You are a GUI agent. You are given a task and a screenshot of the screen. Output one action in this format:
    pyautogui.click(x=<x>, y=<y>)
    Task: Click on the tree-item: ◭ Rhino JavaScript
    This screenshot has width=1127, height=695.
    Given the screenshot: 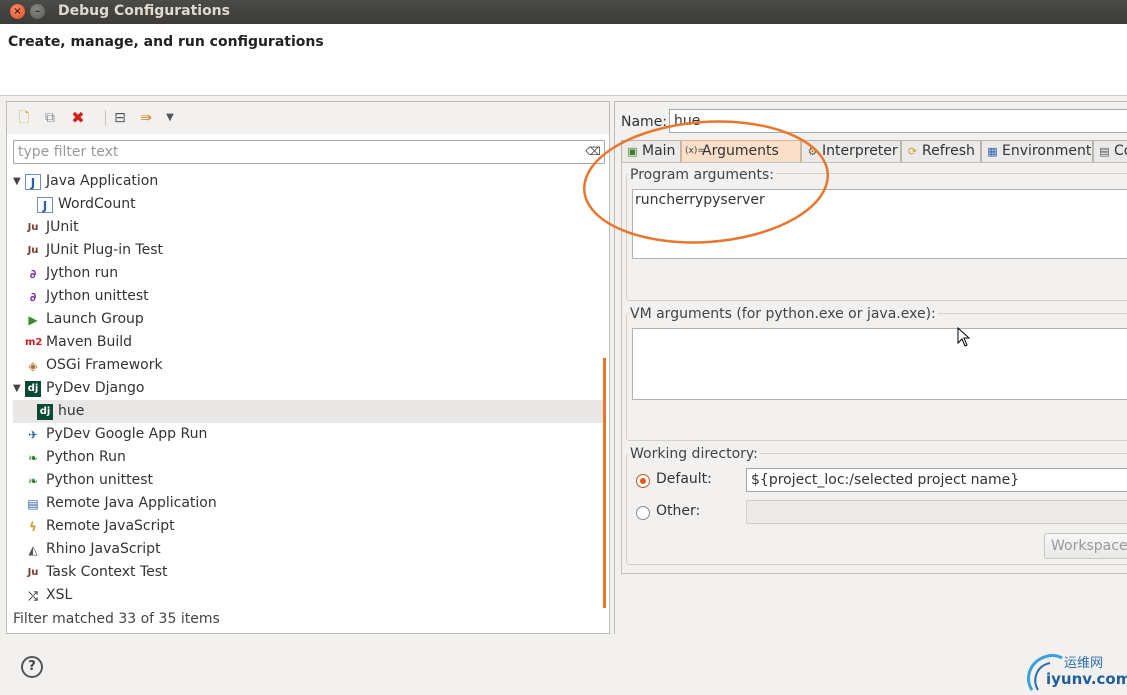 What is the action you would take?
    pyautogui.click(x=305, y=549)
    